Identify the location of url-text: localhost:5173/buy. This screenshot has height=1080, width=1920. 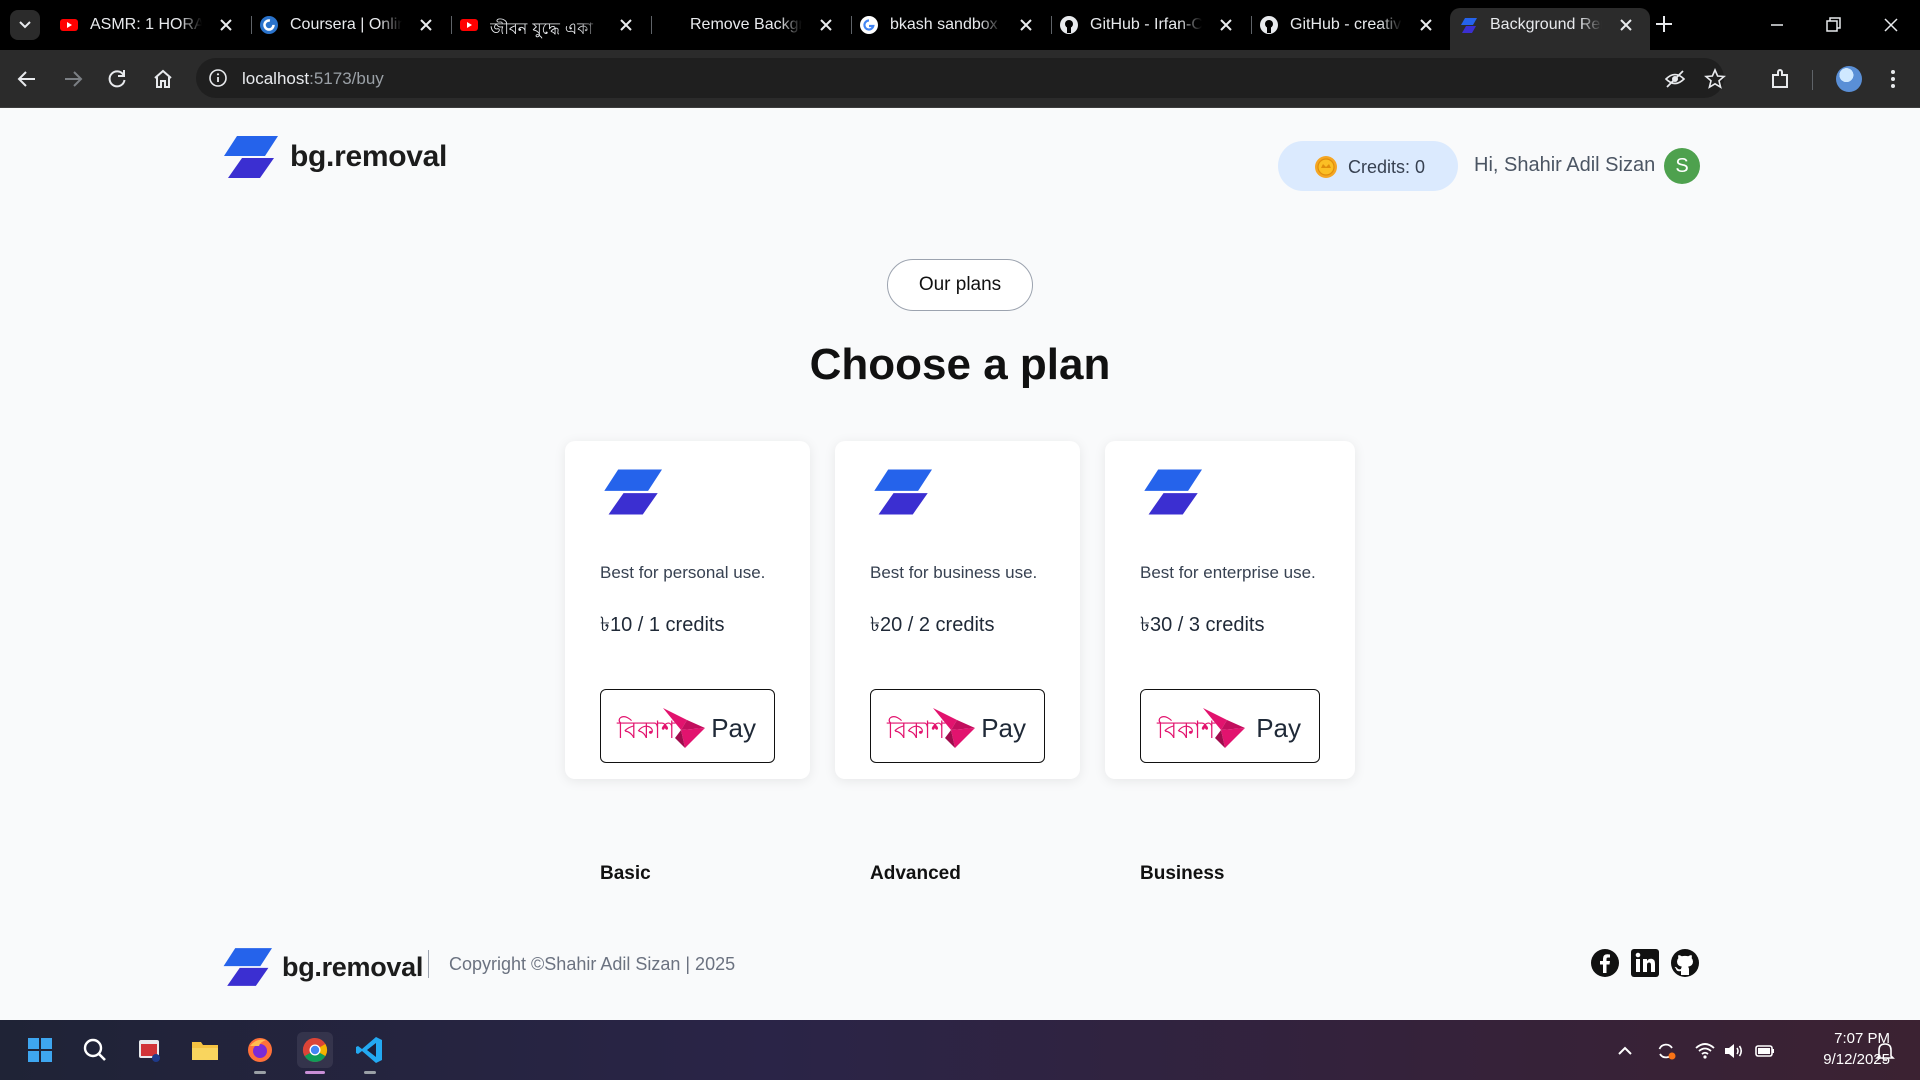
(313, 79).